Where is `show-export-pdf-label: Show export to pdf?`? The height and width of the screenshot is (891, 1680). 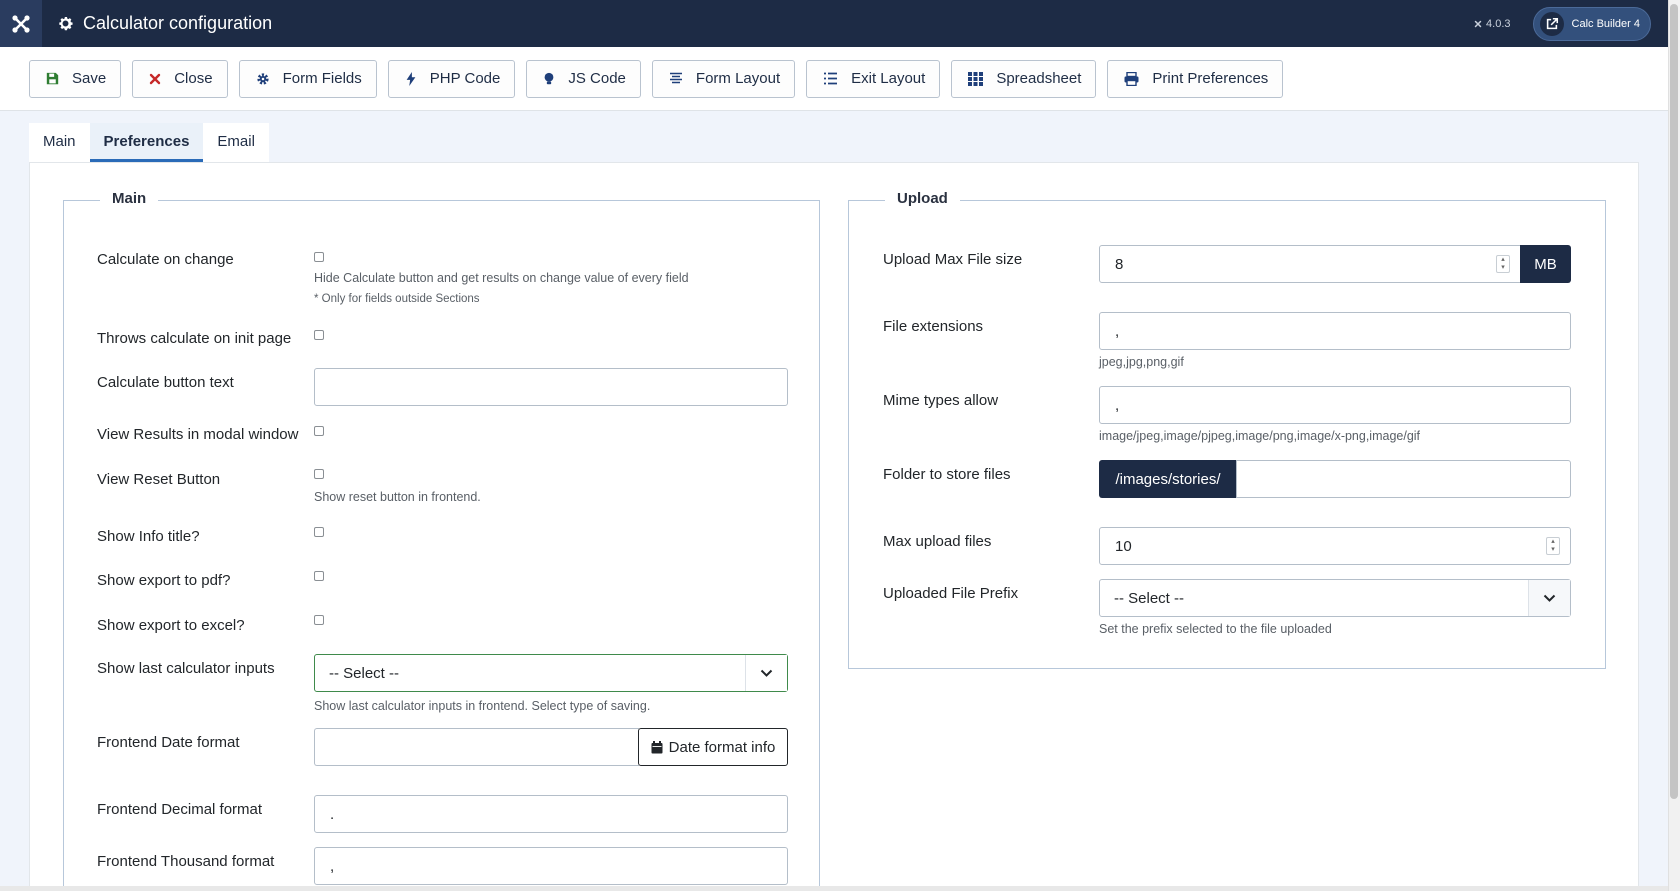
show-export-pdf-label: Show export to pdf? is located at coordinates (164, 580).